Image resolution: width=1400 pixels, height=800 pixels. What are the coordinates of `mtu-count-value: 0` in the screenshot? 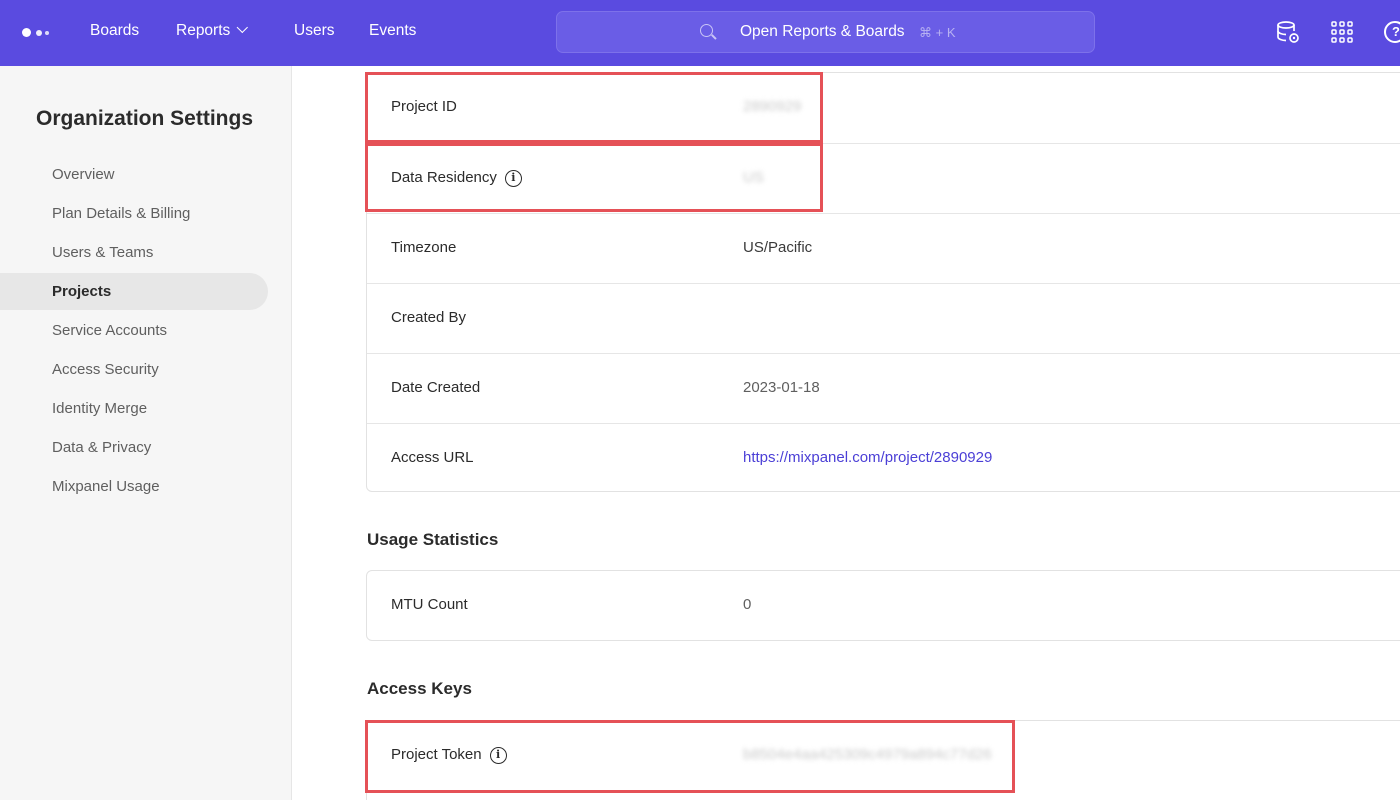 It's located at (747, 604).